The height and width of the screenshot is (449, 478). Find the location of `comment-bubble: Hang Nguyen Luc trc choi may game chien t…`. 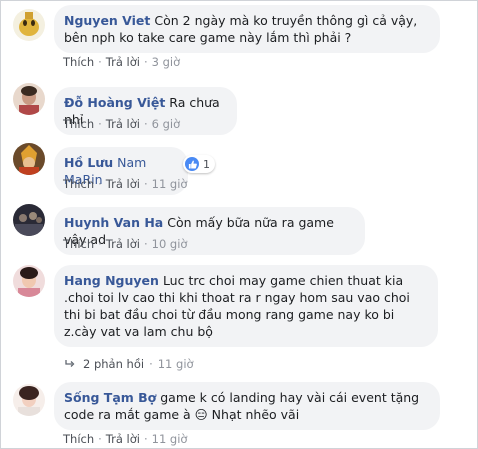

comment-bubble: Hang Nguyen Luc trc choi may game chien t… is located at coordinates (246, 306).